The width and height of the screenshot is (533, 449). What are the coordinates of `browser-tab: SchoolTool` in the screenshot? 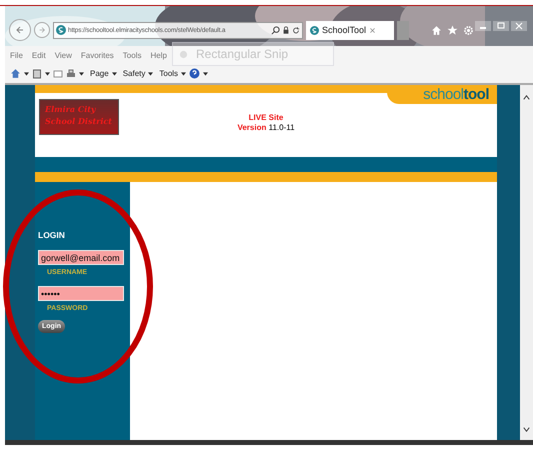 It's located at (350, 30).